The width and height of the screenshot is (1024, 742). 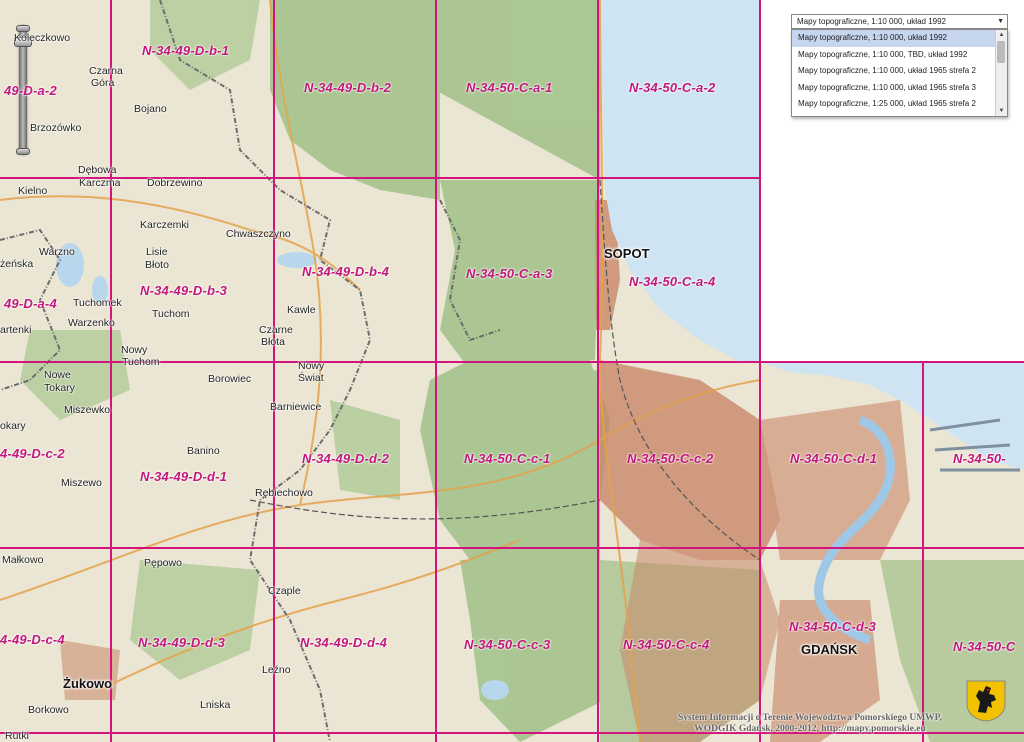 What do you see at coordinates (17, 736) in the screenshot?
I see `place-label: Rutki` at bounding box center [17, 736].